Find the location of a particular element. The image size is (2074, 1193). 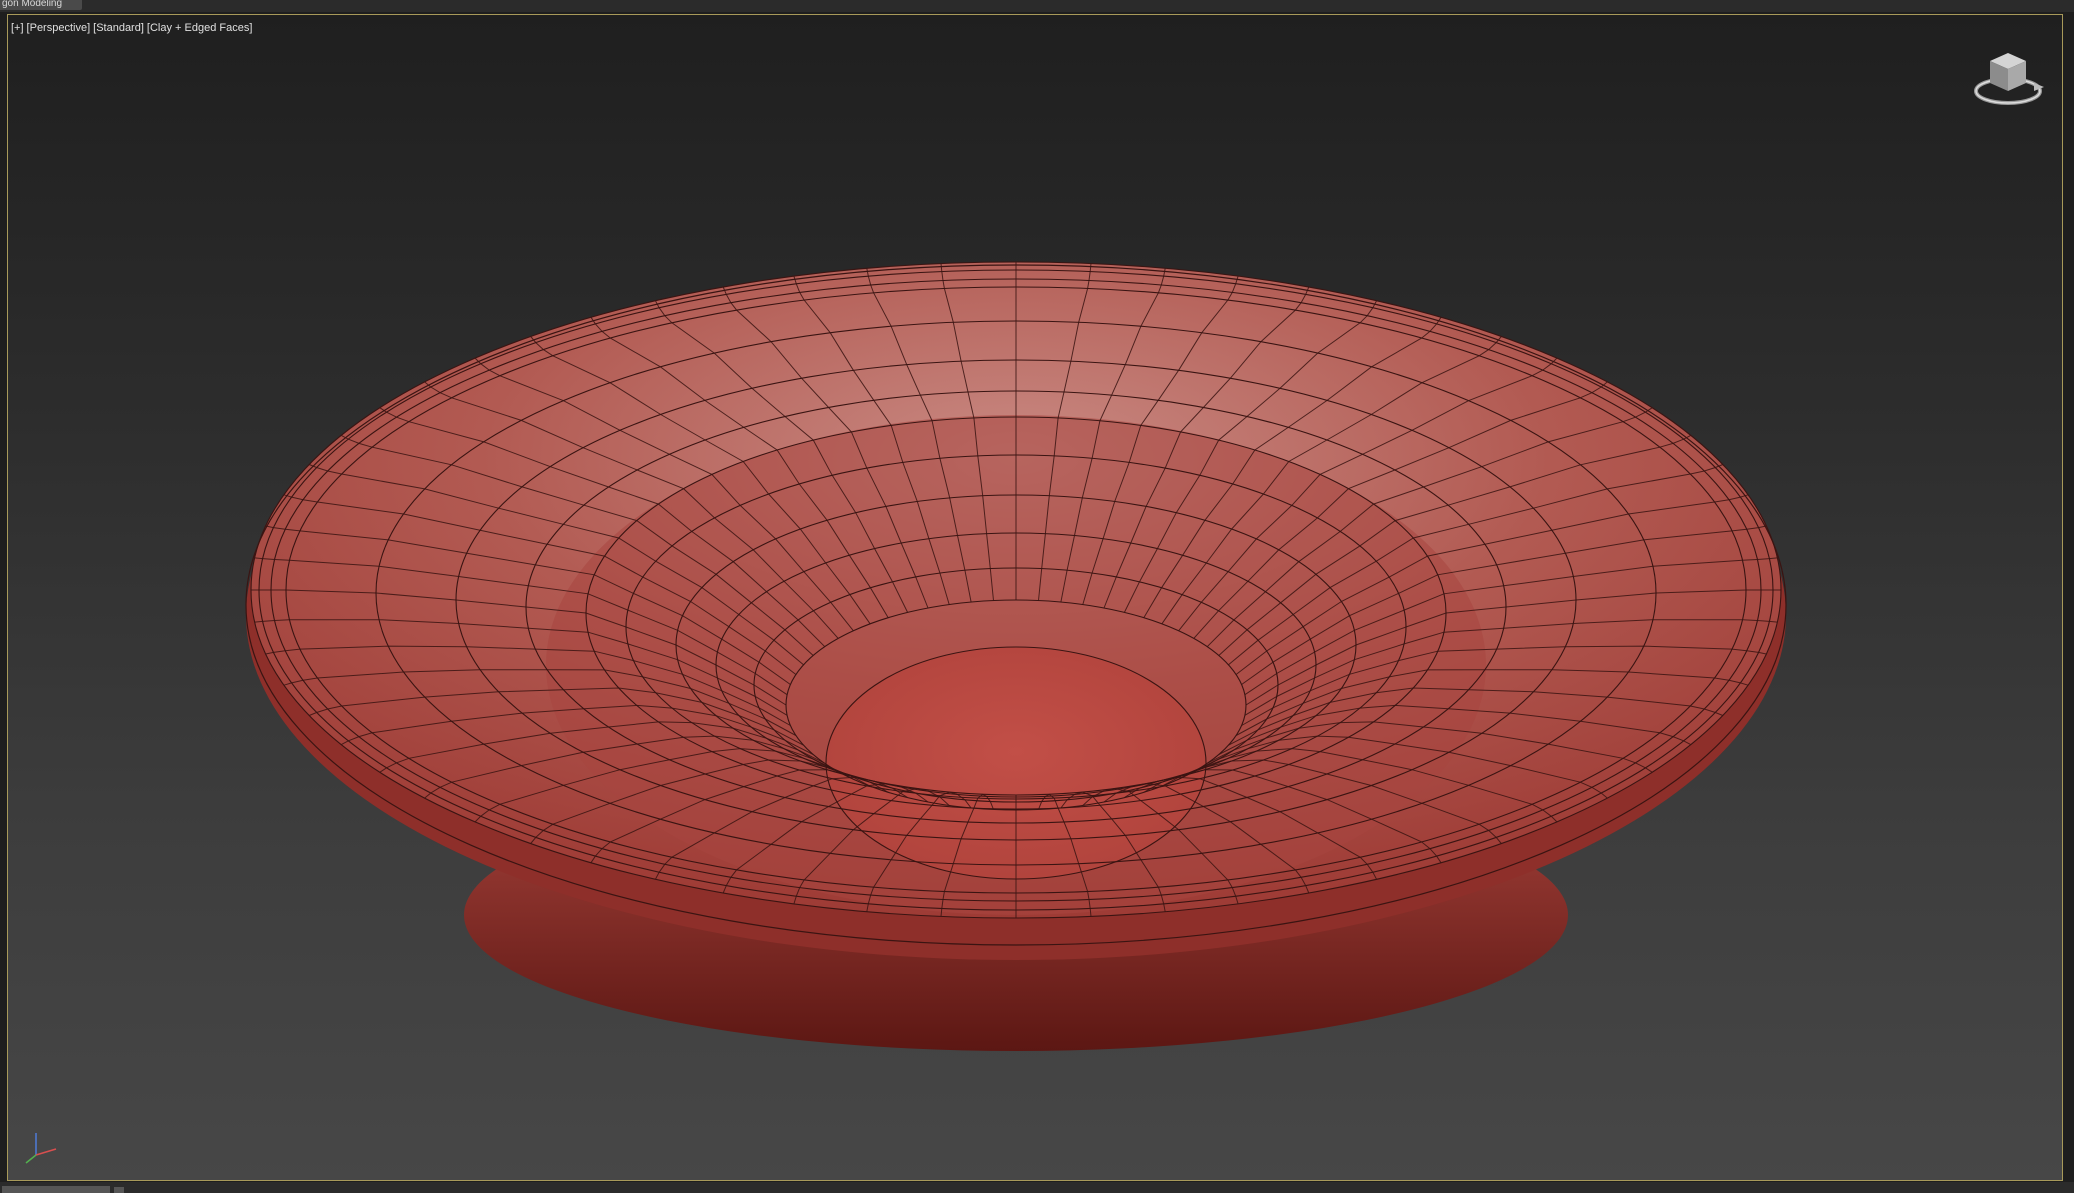

ribbon-strip is located at coordinates (1037, 6).